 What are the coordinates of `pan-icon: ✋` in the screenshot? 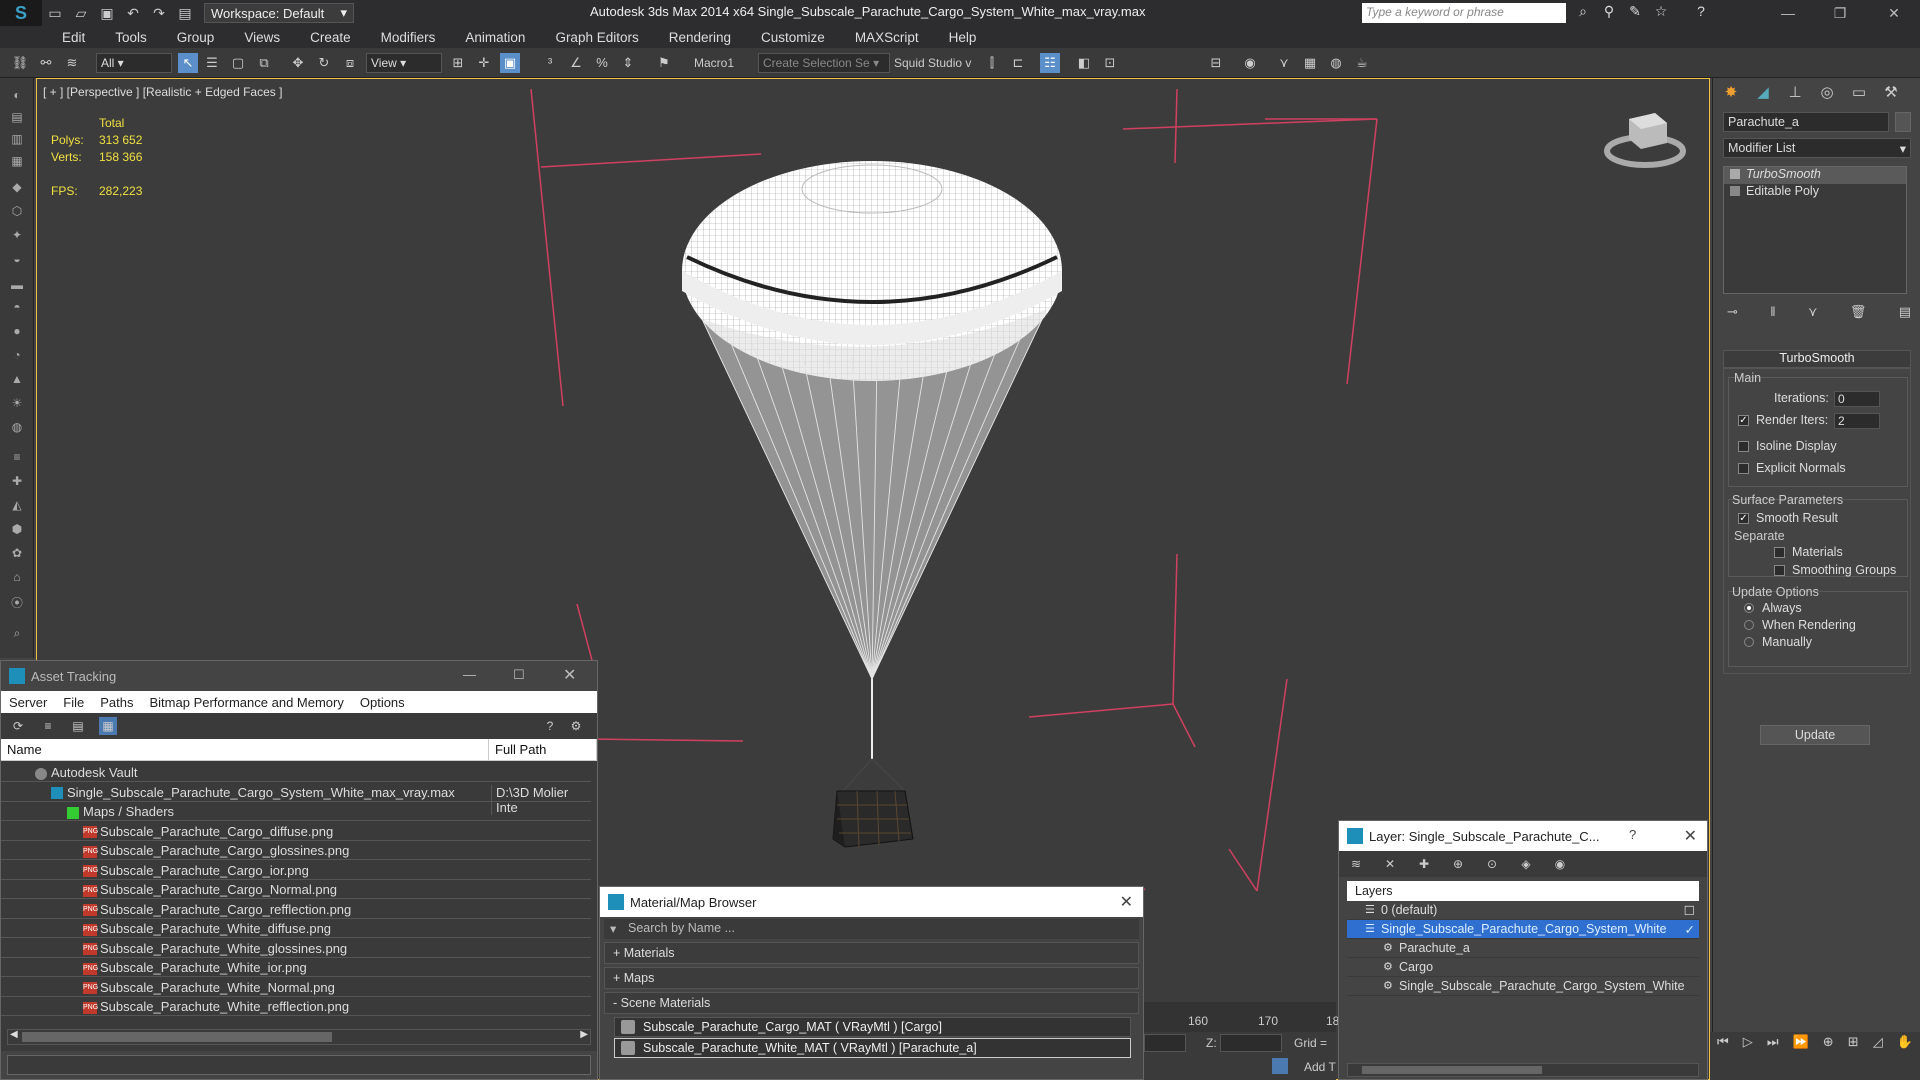 It's located at (1905, 1045).